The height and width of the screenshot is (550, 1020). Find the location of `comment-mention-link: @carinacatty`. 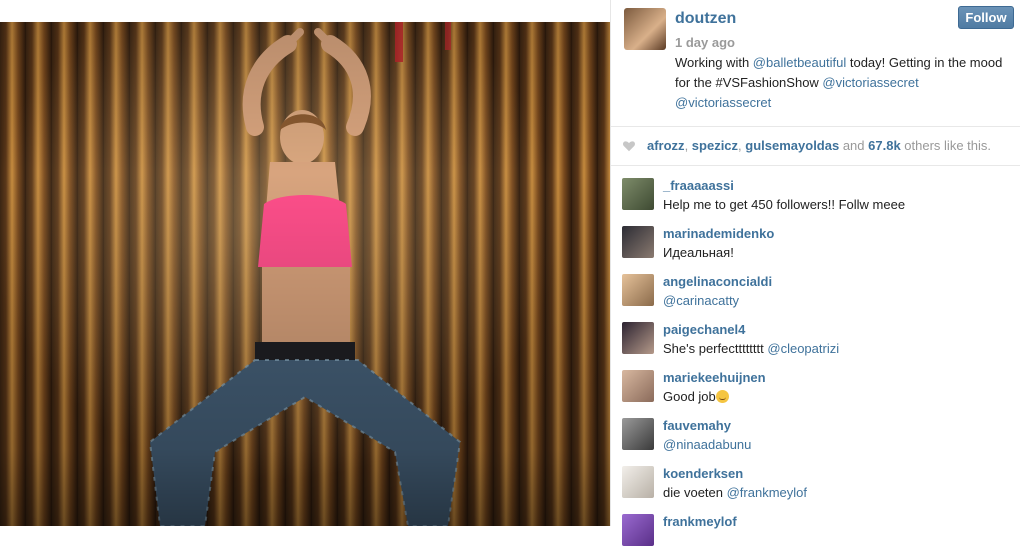

comment-mention-link: @carinacatty is located at coordinates (701, 300).